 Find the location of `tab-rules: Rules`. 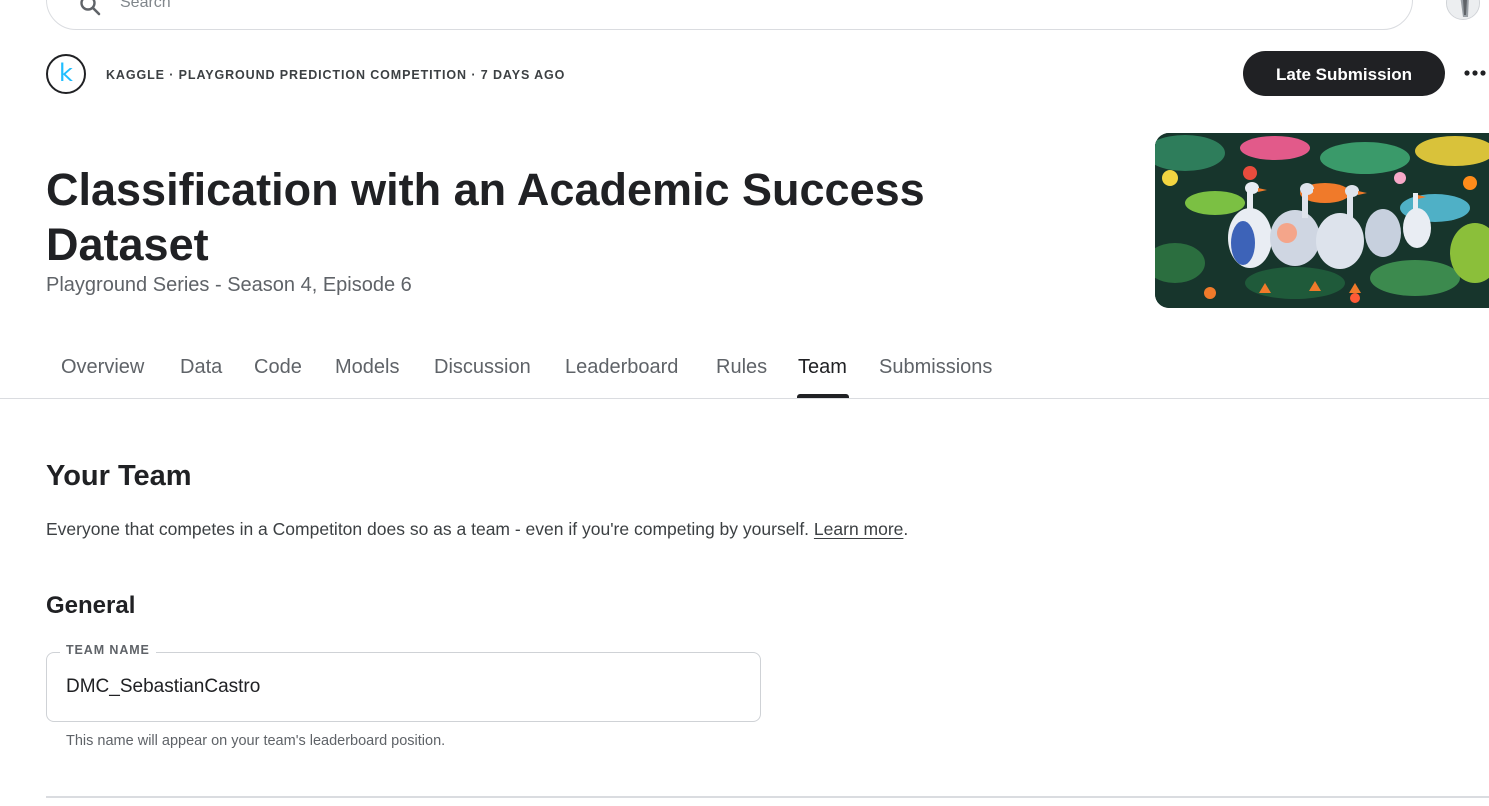

tab-rules: Rules is located at coordinates (741, 367).